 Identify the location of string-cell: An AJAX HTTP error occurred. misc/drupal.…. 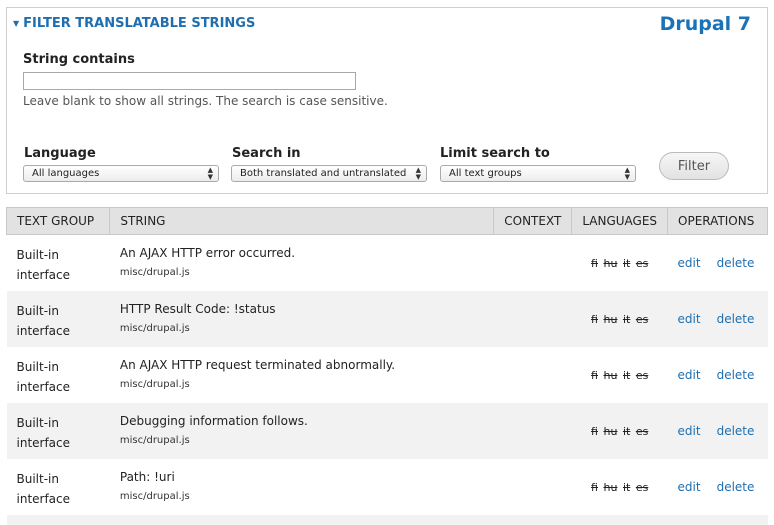
(301, 262).